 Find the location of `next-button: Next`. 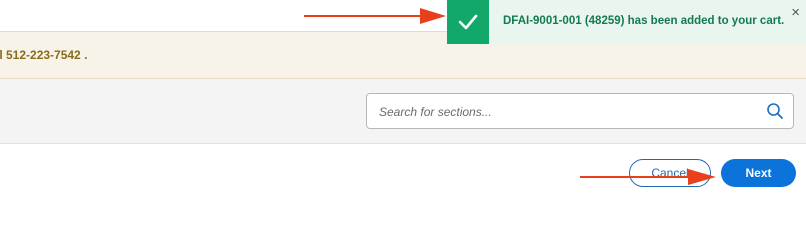

next-button: Next is located at coordinates (758, 173).